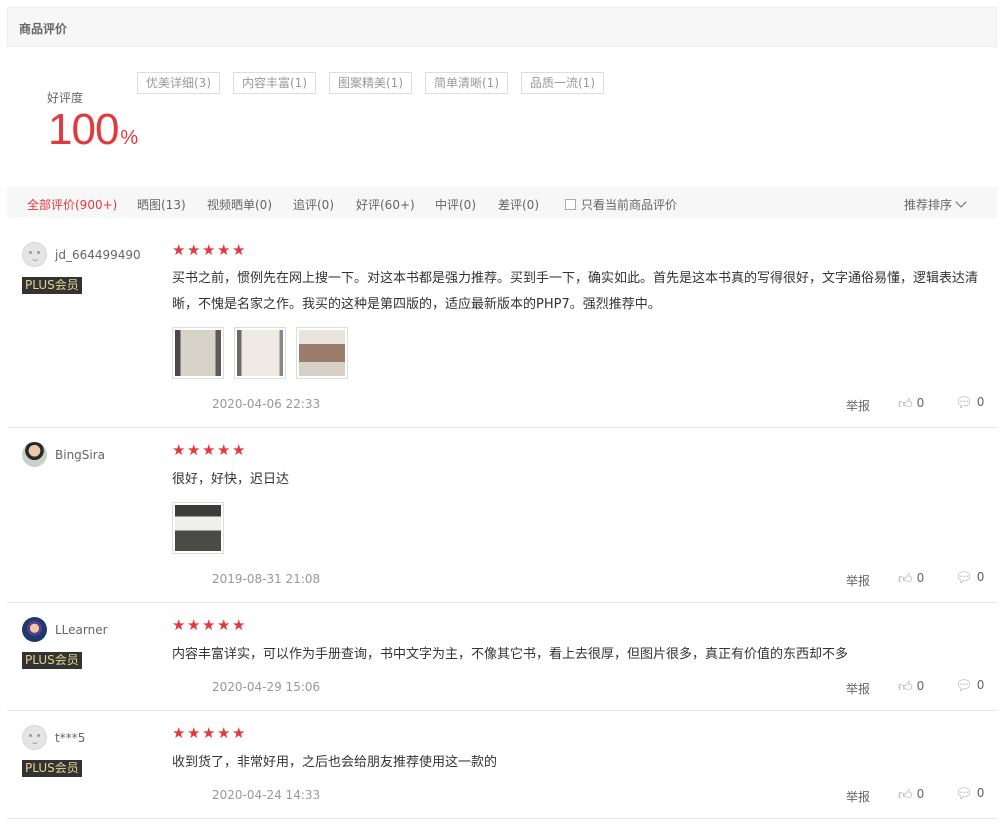  Describe the element at coordinates (266, 687) in the screenshot. I see `review-date: 2020-04-29 15:06` at that location.